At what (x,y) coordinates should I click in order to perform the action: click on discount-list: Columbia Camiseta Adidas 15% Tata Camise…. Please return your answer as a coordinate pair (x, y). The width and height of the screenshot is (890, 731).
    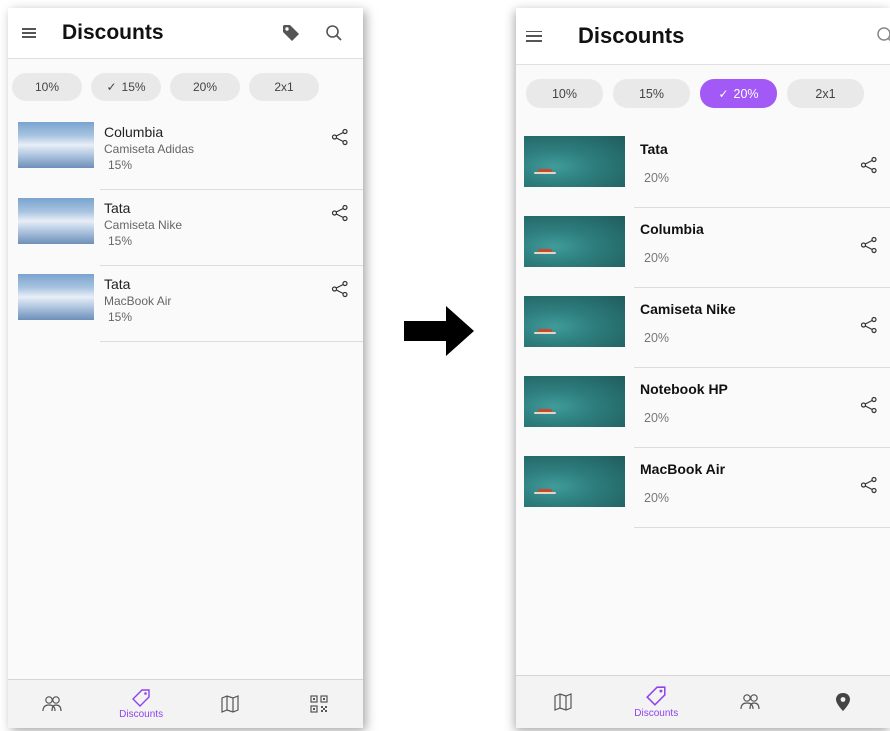
    Looking at the image, I should click on (185, 228).